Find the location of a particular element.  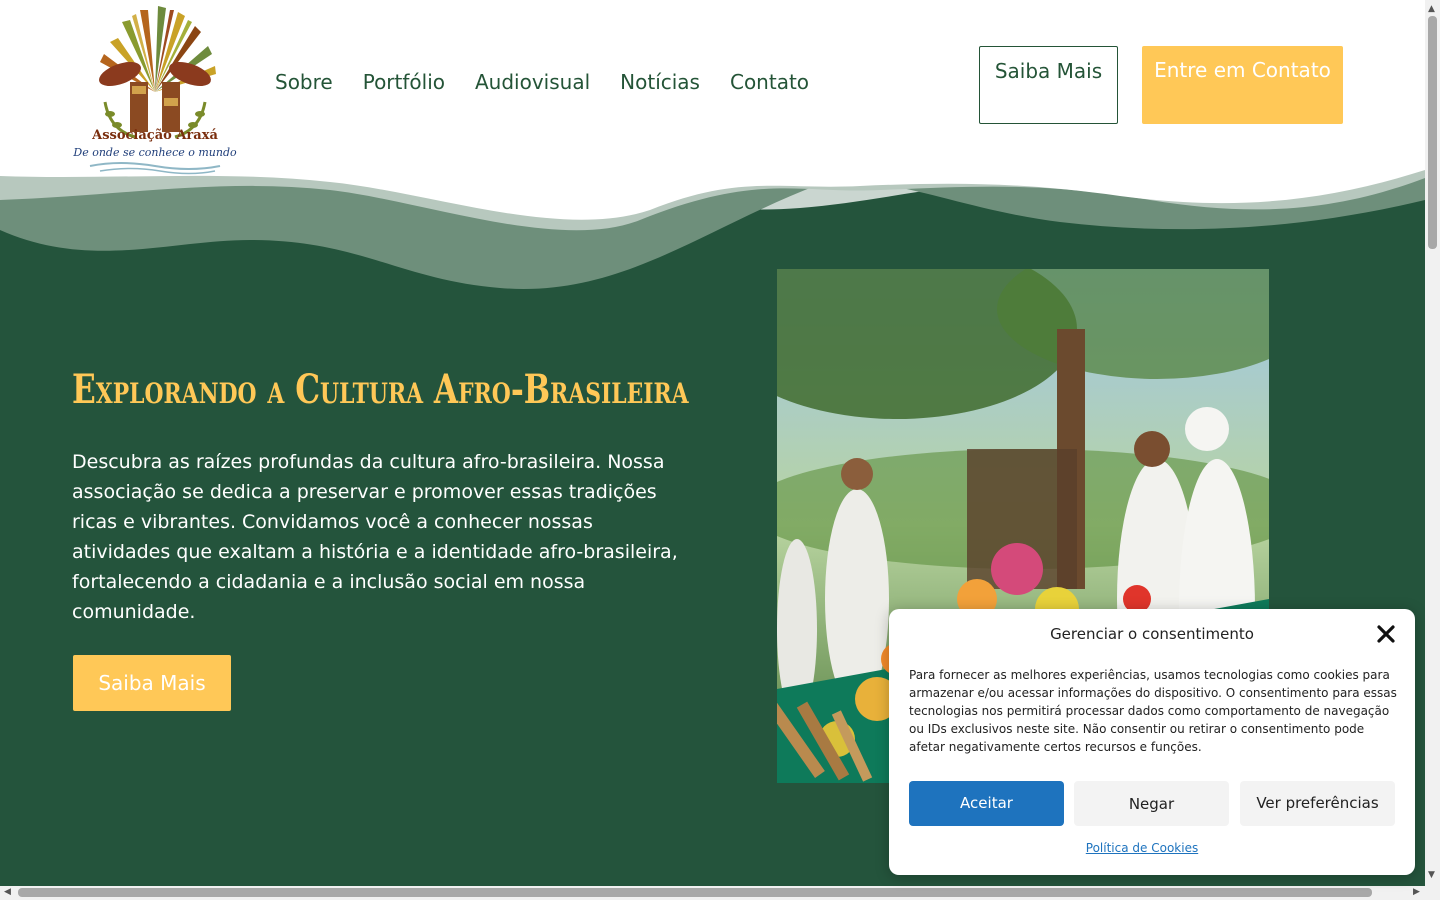

close-icon is located at coordinates (1386, 634).